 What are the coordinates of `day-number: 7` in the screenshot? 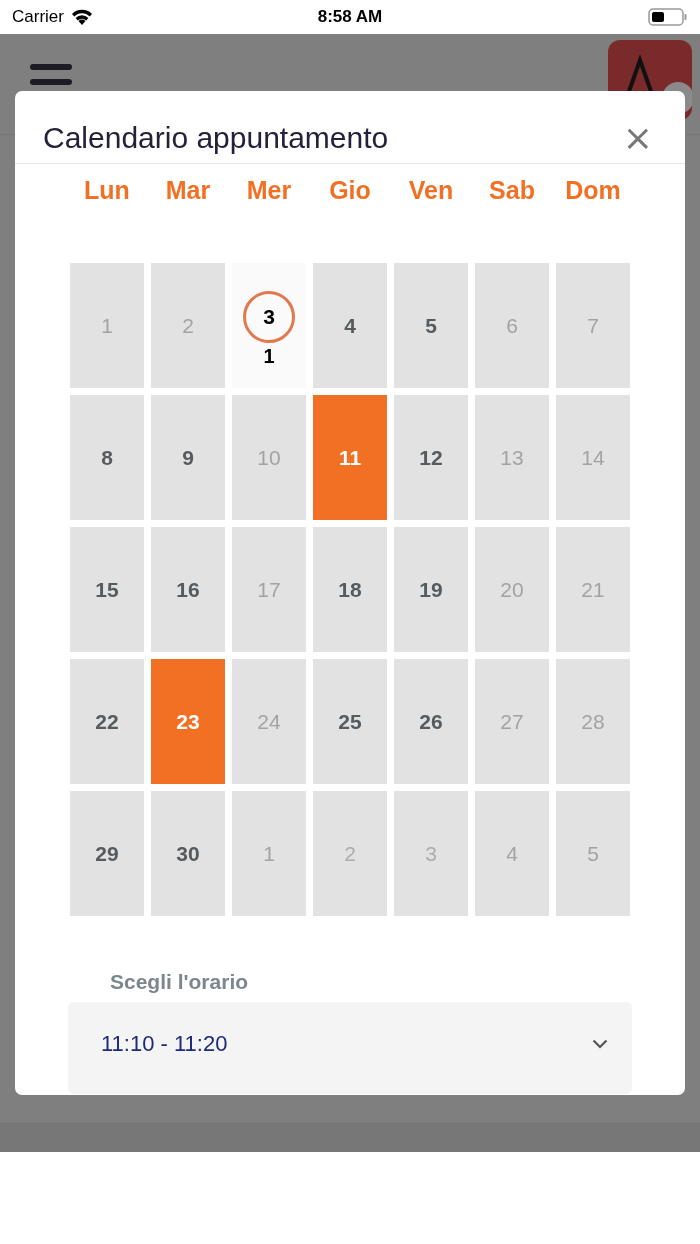 It's located at (593, 325).